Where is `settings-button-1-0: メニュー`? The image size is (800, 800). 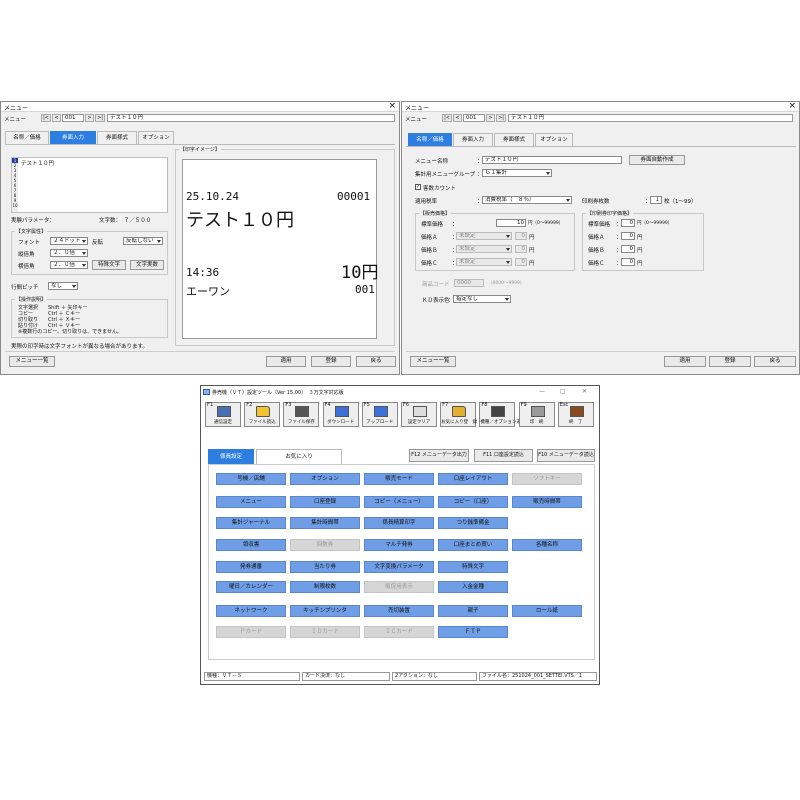
settings-button-1-0: メニュー is located at coordinates (251, 502).